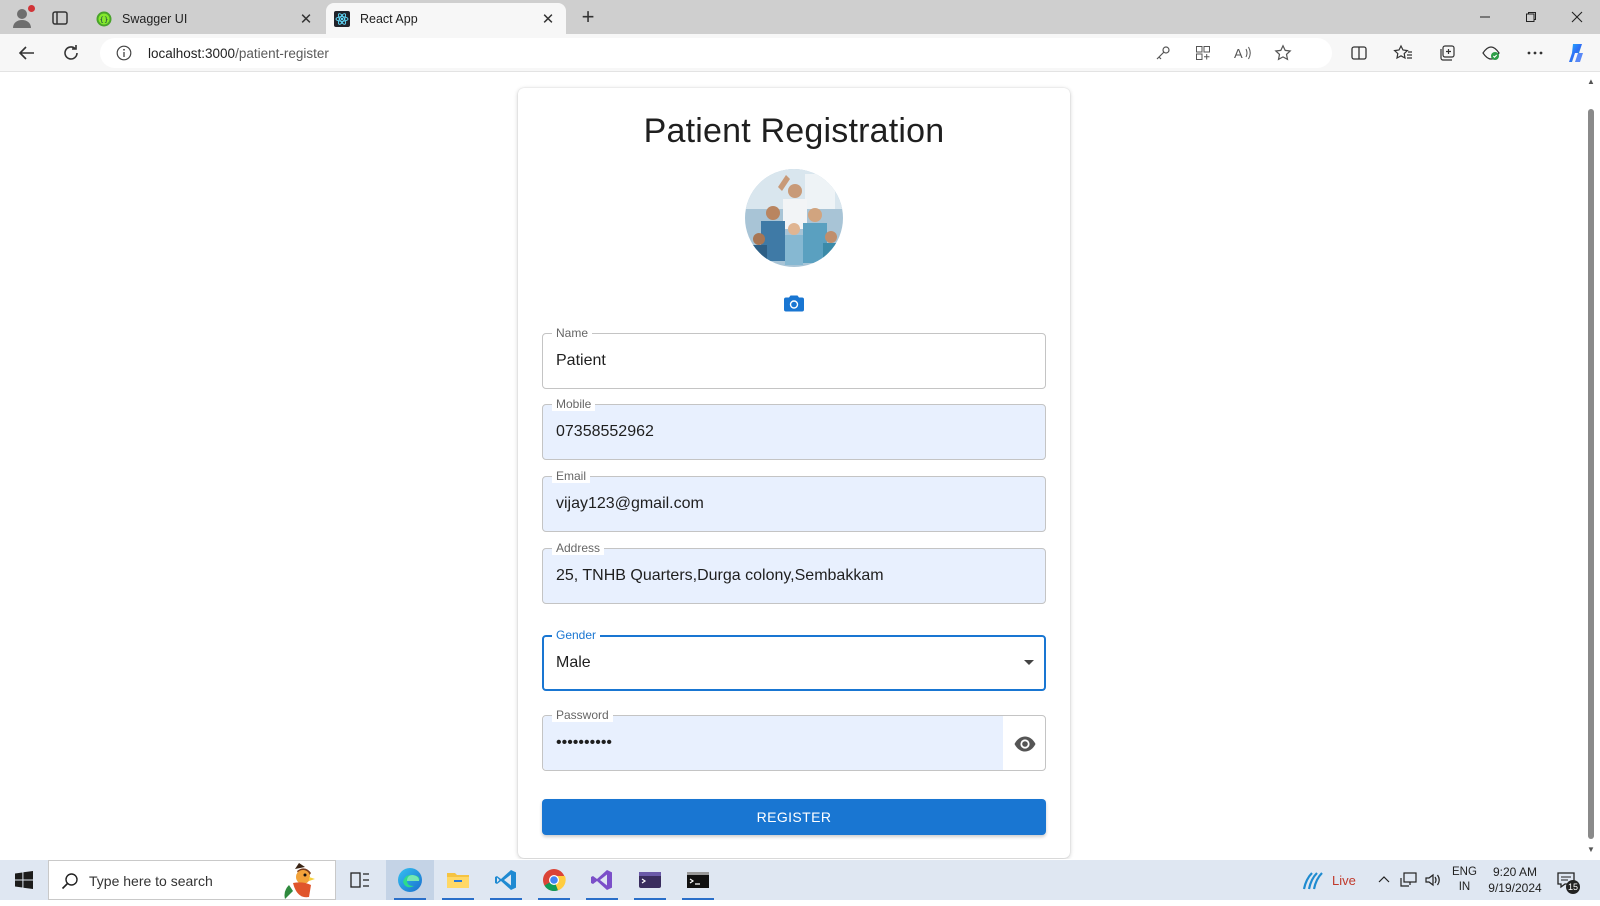  What do you see at coordinates (1515, 888) in the screenshot?
I see `clock-date: 9/19/2024` at bounding box center [1515, 888].